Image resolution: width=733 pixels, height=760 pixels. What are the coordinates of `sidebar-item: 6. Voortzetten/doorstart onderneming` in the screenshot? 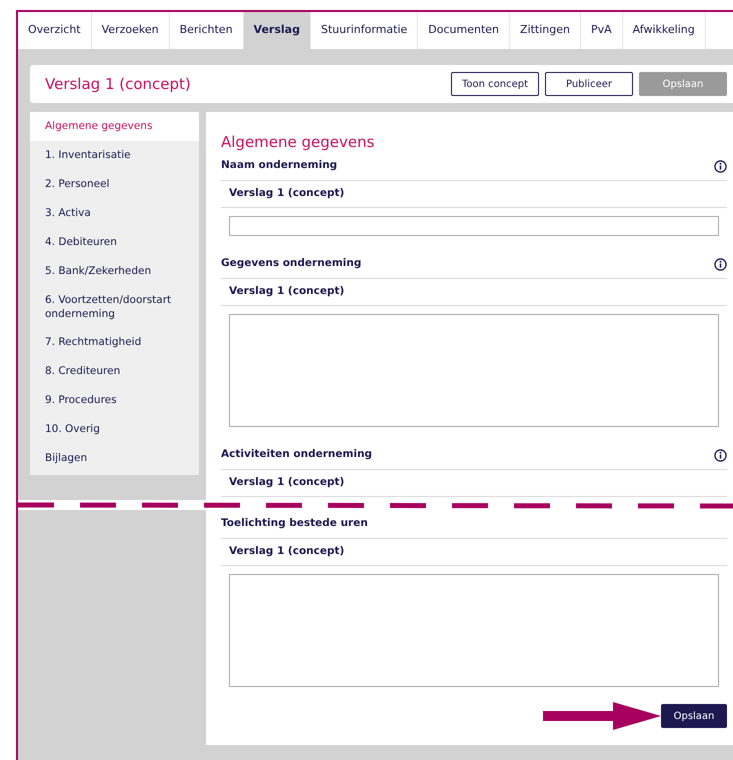 It's located at (114, 307).